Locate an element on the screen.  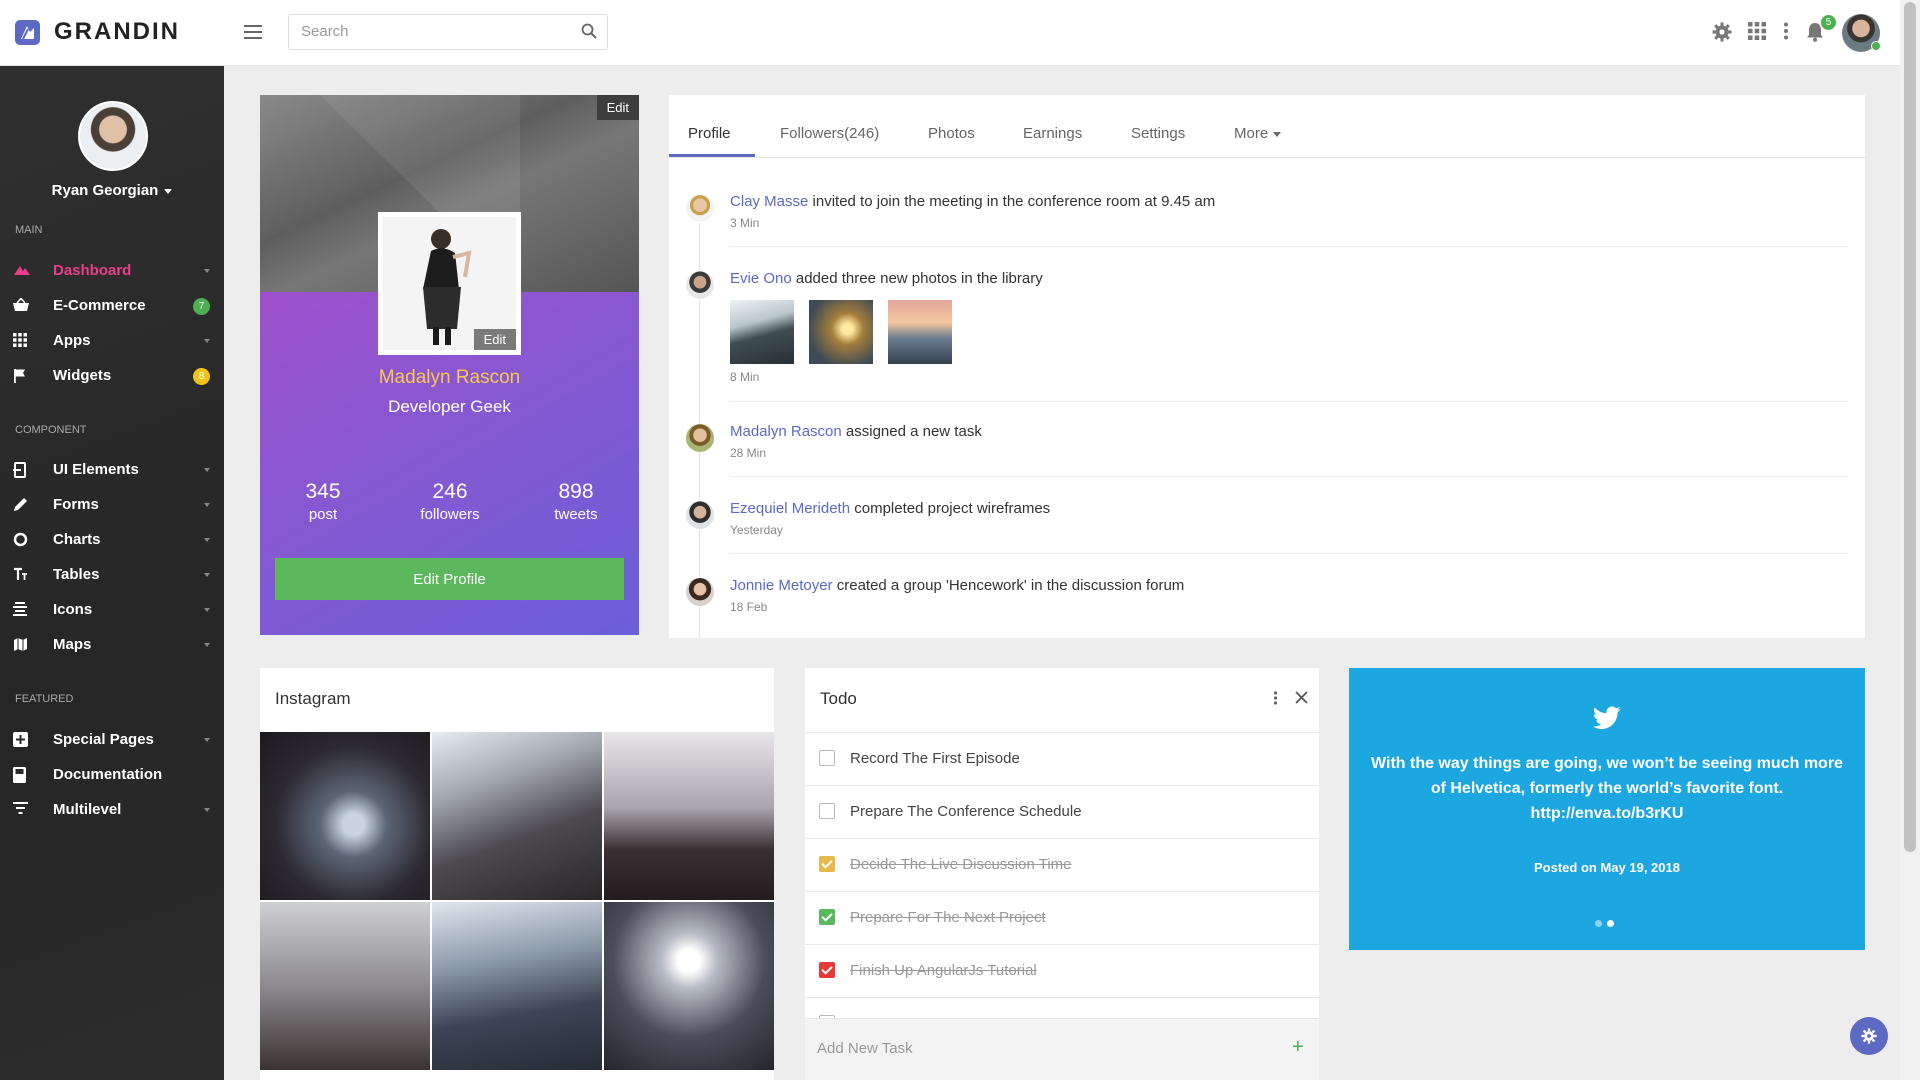
tab-more: More is located at coordinates (1258, 133).